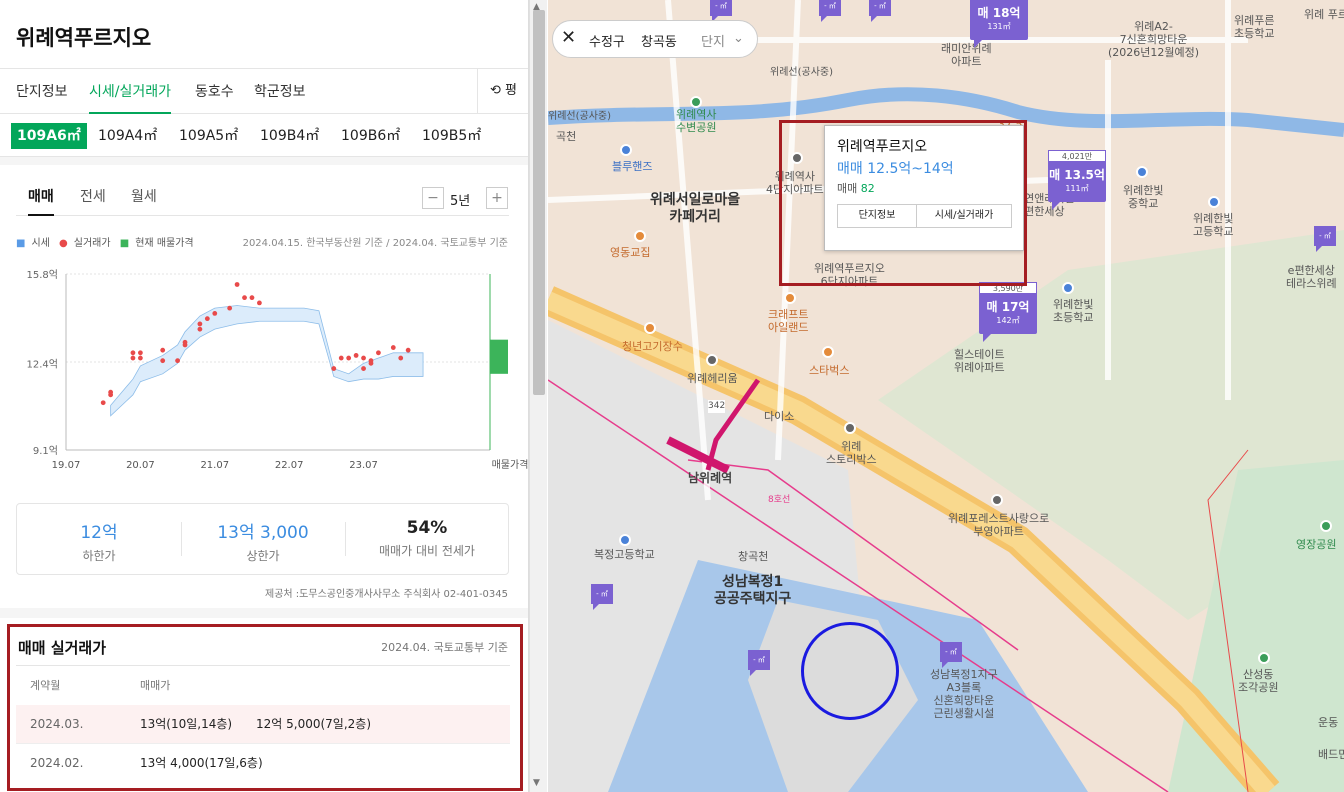 The image size is (1344, 792). What do you see at coordinates (1008, 320) in the screenshot?
I see `marker-area: 142㎡` at bounding box center [1008, 320].